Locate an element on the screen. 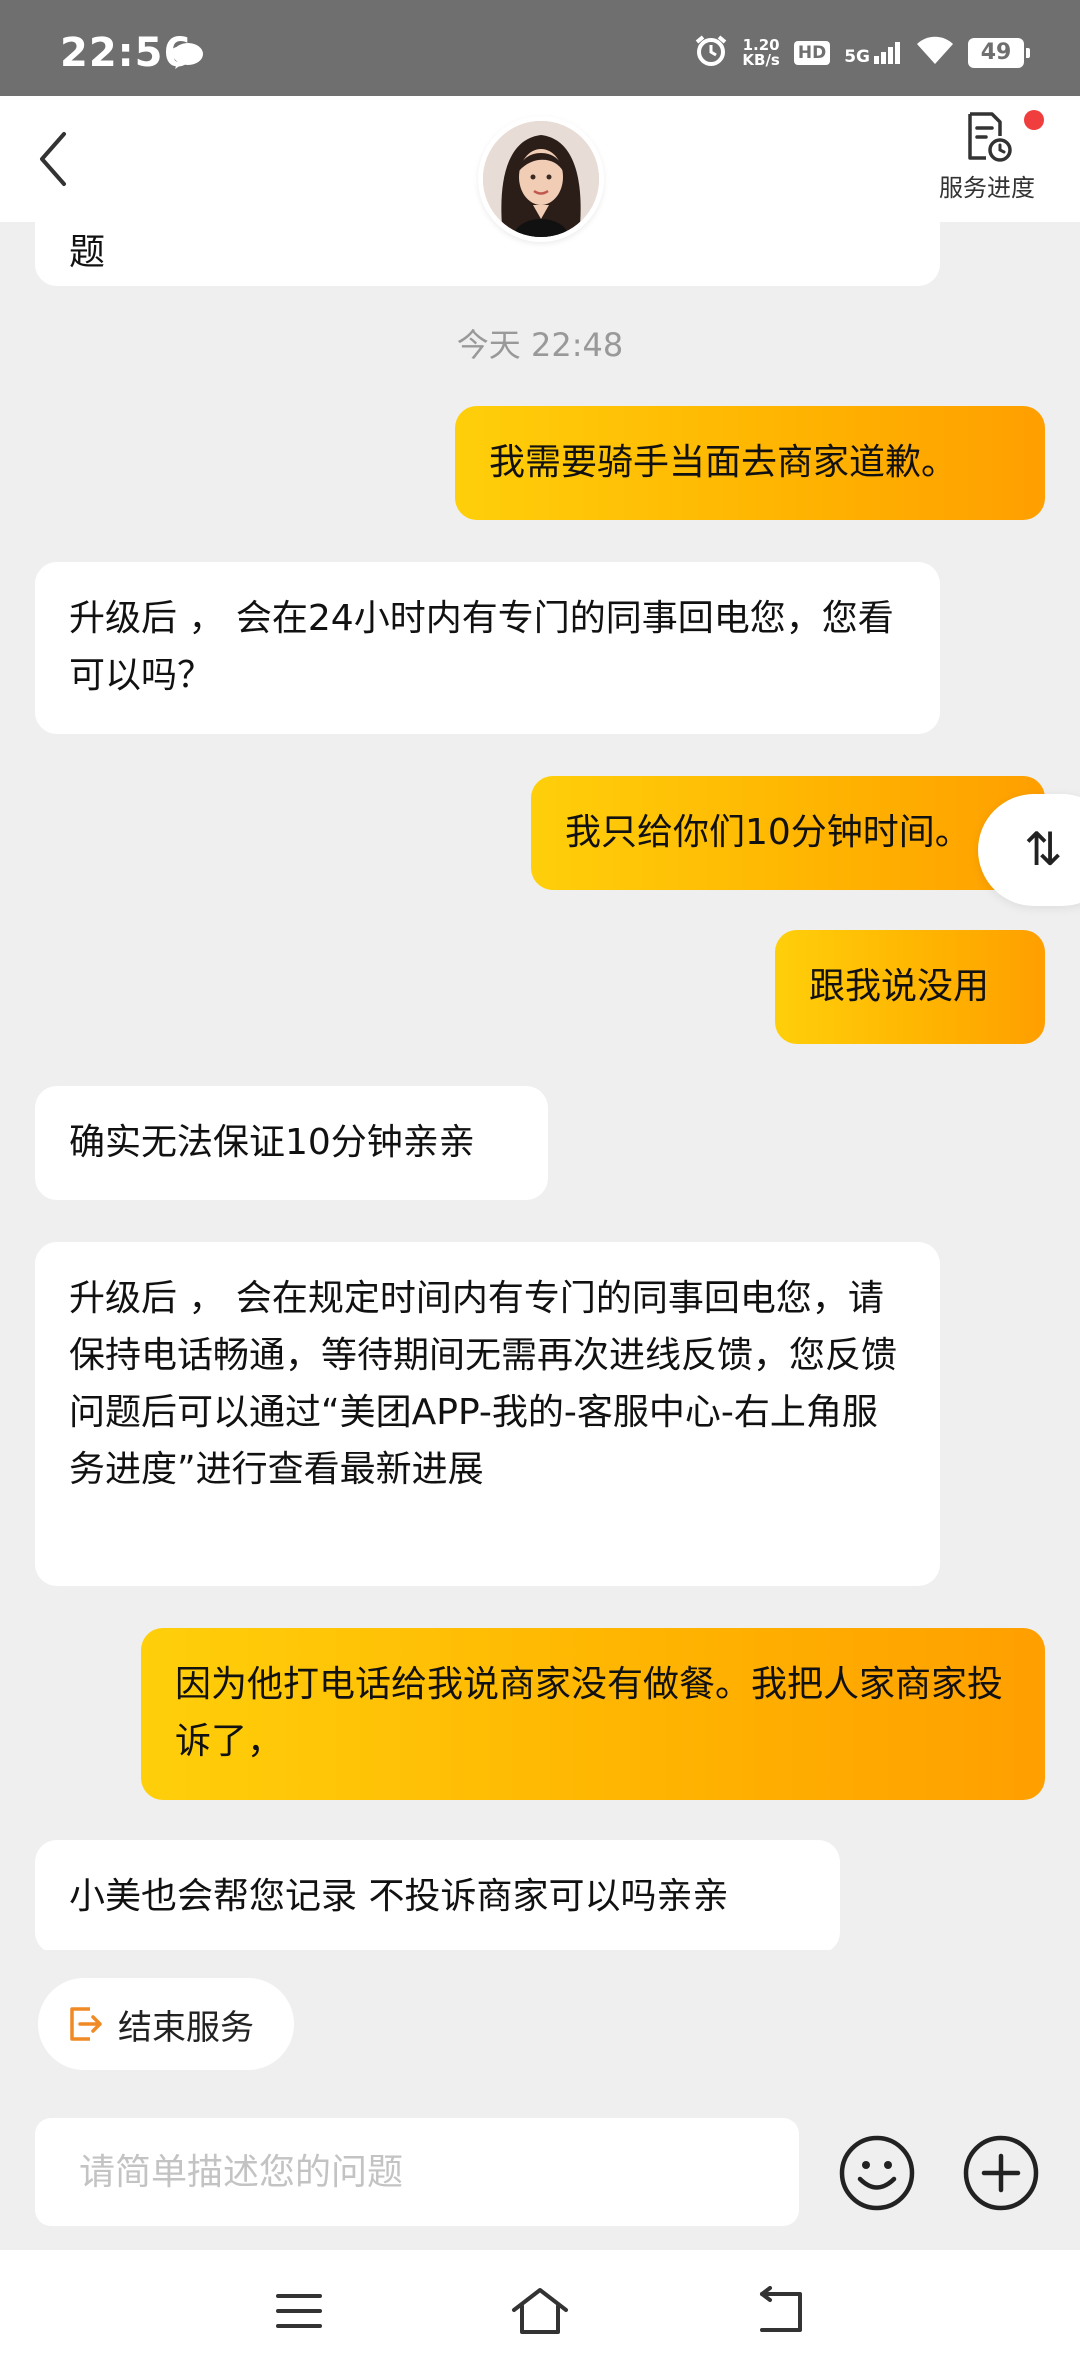 This screenshot has width=1080, height=2376. message-bubble-agent-fragment: 题 is located at coordinates (487, 254).